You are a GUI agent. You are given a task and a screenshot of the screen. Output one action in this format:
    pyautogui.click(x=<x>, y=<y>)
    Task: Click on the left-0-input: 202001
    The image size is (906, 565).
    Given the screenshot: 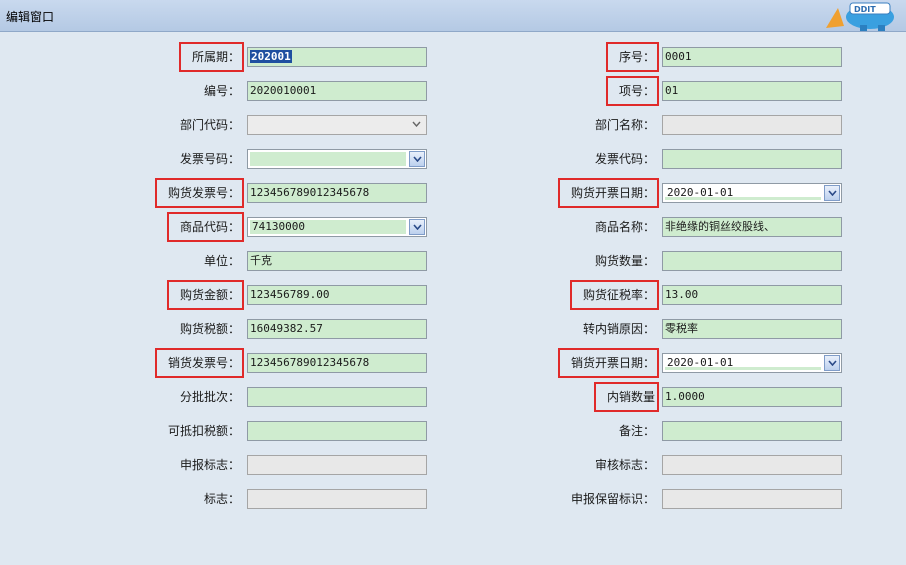 What is the action you would take?
    pyautogui.click(x=337, y=57)
    